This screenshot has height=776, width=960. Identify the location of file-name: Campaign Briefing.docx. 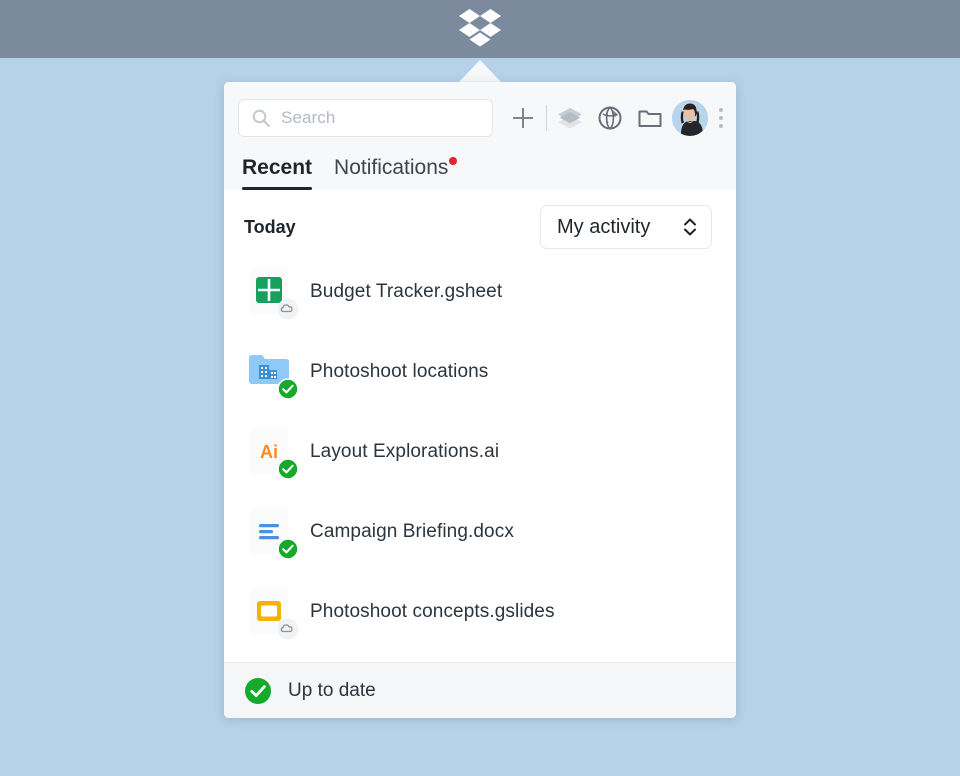
(412, 531).